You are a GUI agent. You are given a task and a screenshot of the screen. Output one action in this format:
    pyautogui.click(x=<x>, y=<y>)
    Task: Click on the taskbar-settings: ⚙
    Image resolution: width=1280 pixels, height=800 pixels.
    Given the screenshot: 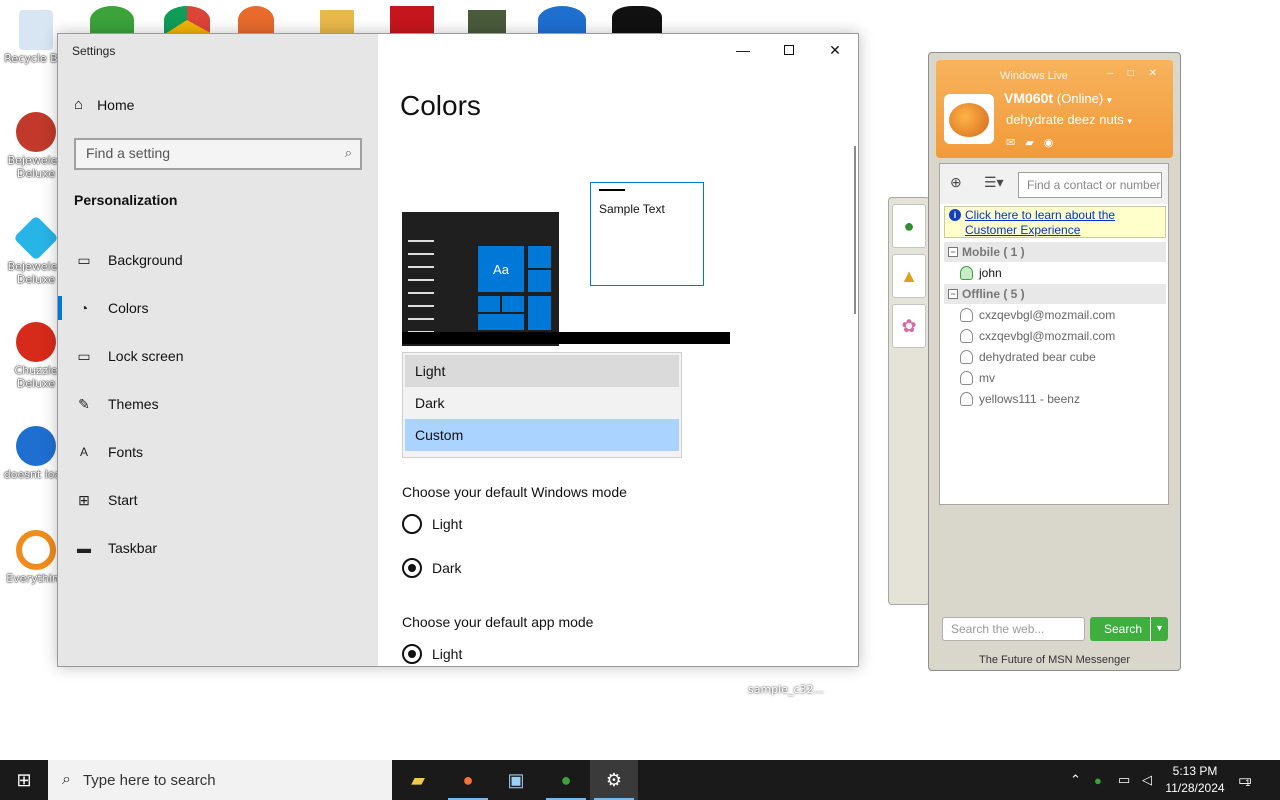 What is the action you would take?
    pyautogui.click(x=614, y=780)
    